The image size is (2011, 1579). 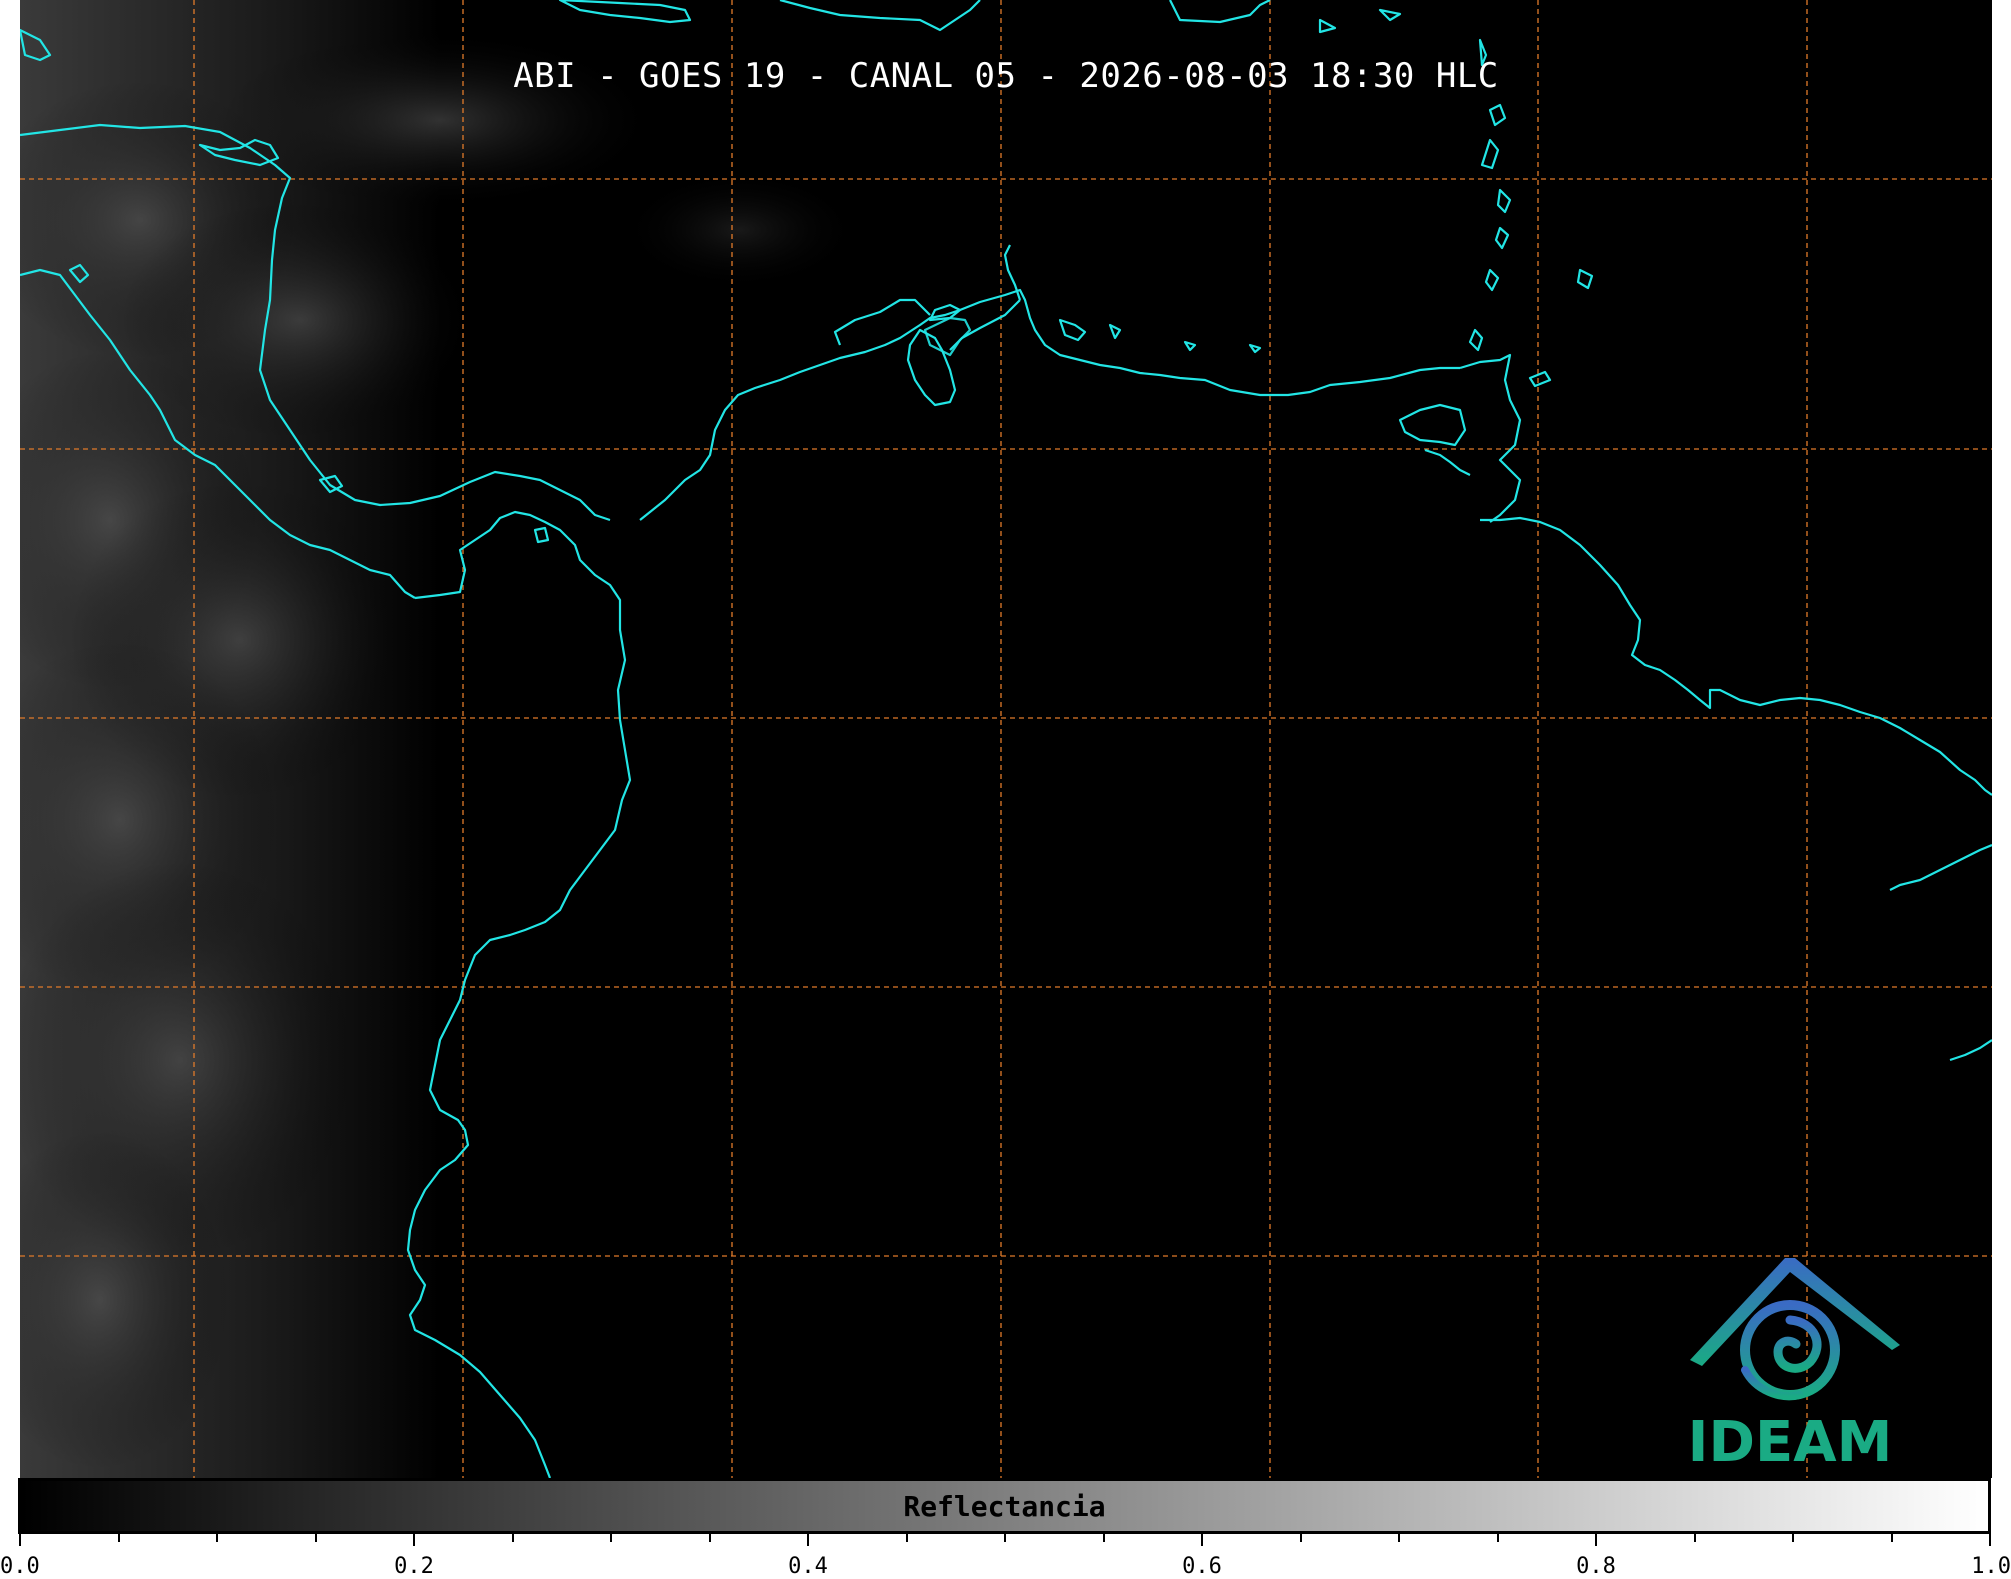 I want to click on colorbar-label: Reflectancia, so click(x=1004, y=1506).